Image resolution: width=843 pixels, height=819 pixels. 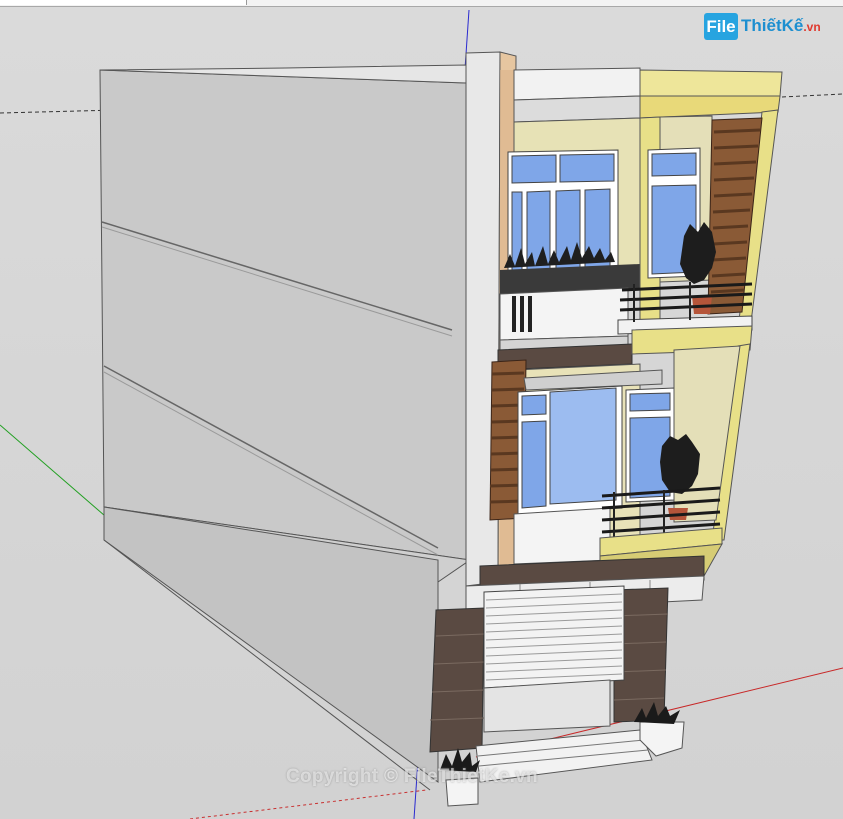 What do you see at coordinates (711, 200) in the screenshot?
I see `yellow-bay-upper` at bounding box center [711, 200].